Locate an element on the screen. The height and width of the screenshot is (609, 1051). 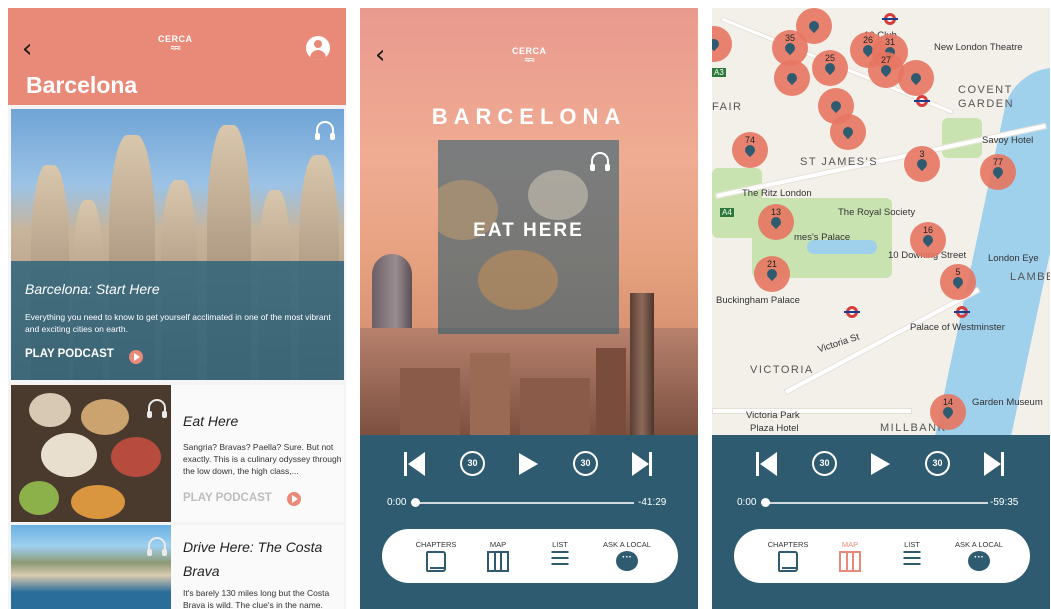
green-park is located at coordinates (737, 203).